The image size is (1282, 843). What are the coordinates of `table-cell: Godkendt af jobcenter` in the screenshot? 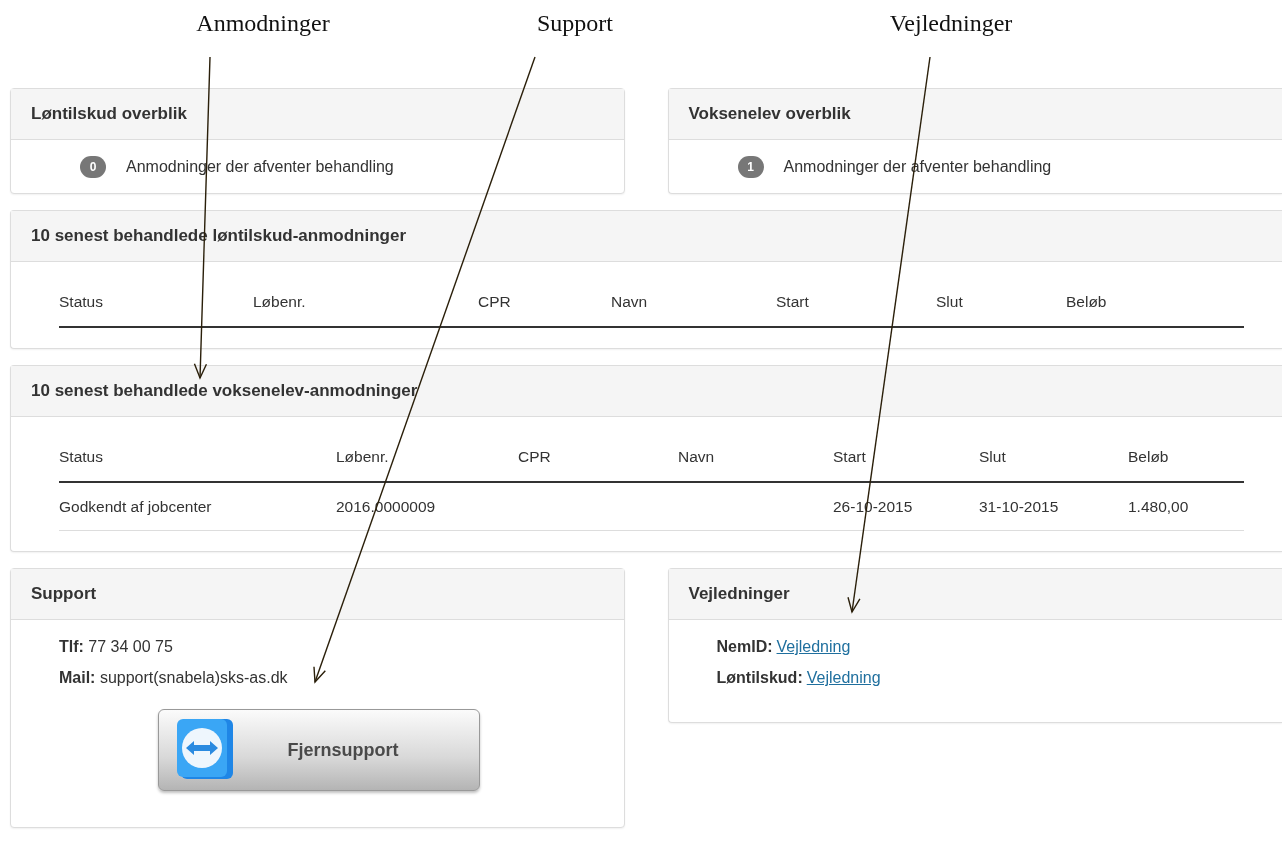 It's located at (135, 506).